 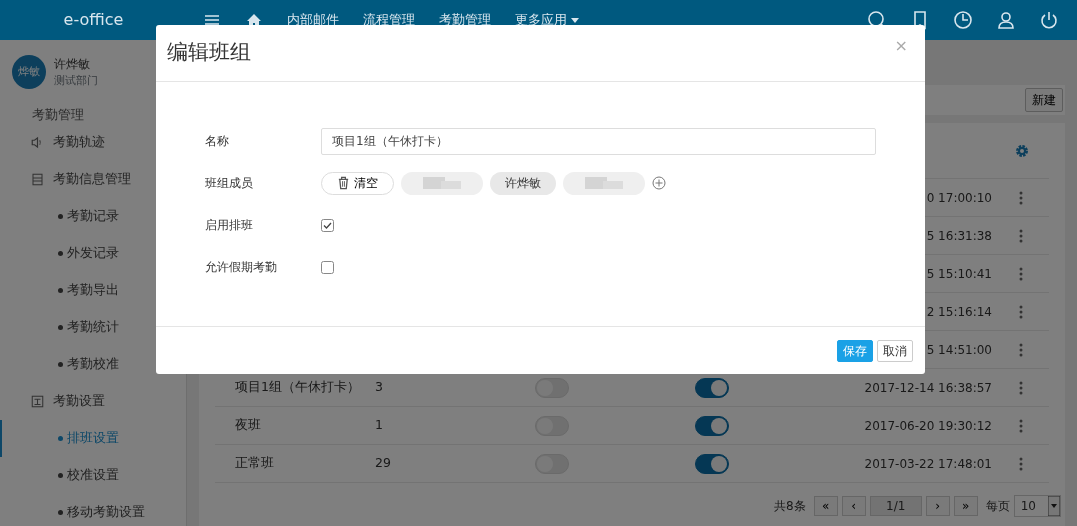 I want to click on table-cell: 1, so click(x=379, y=425).